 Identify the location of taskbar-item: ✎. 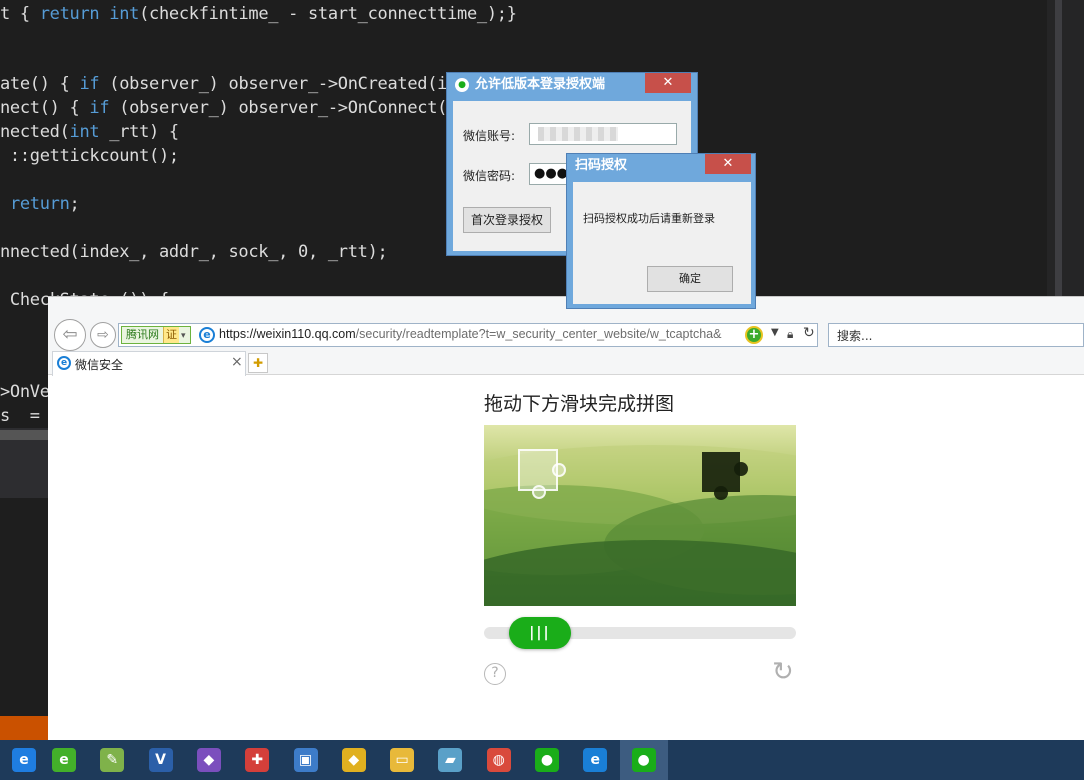
(112, 760).